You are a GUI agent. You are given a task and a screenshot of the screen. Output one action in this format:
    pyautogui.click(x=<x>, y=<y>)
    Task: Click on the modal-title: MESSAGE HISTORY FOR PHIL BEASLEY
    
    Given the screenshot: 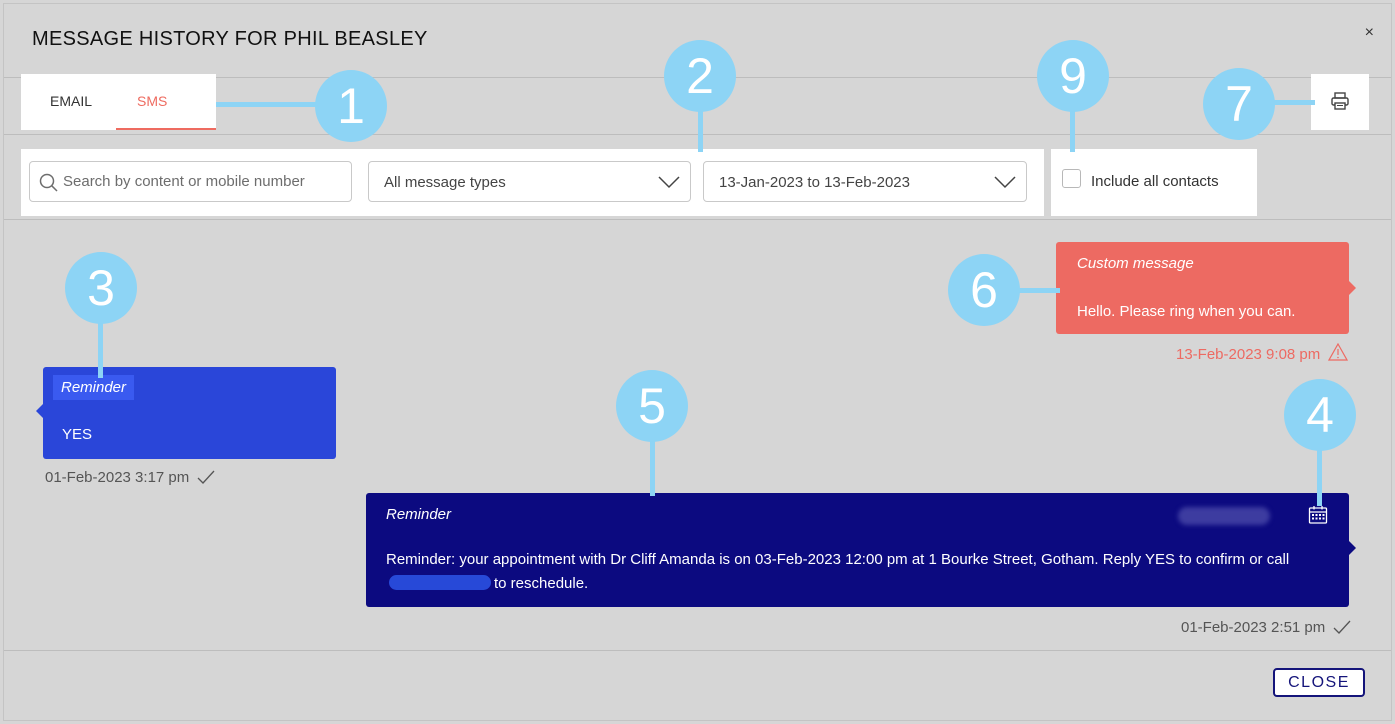 What is the action you would take?
    pyautogui.click(x=230, y=39)
    